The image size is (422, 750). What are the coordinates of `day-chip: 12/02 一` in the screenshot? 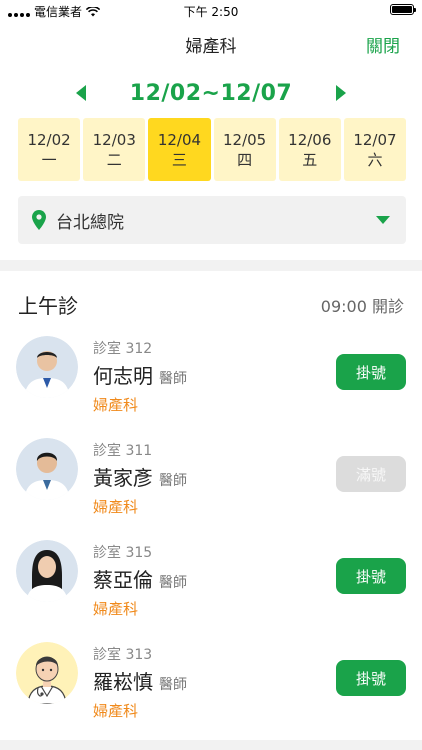 It's located at (49, 149).